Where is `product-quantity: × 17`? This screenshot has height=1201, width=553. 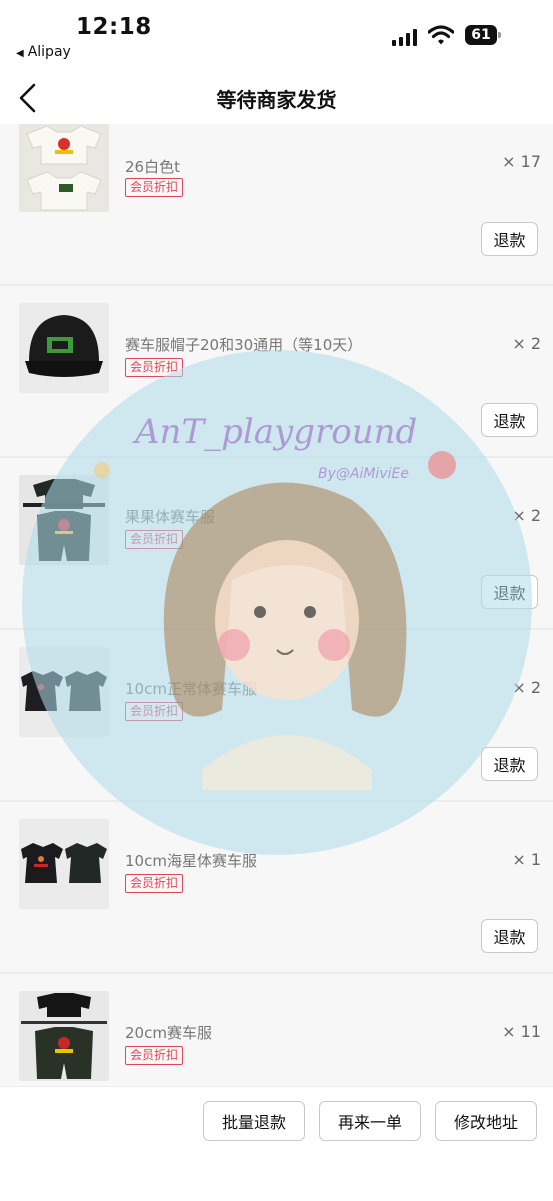
product-quantity: × 17 is located at coordinates (521, 161).